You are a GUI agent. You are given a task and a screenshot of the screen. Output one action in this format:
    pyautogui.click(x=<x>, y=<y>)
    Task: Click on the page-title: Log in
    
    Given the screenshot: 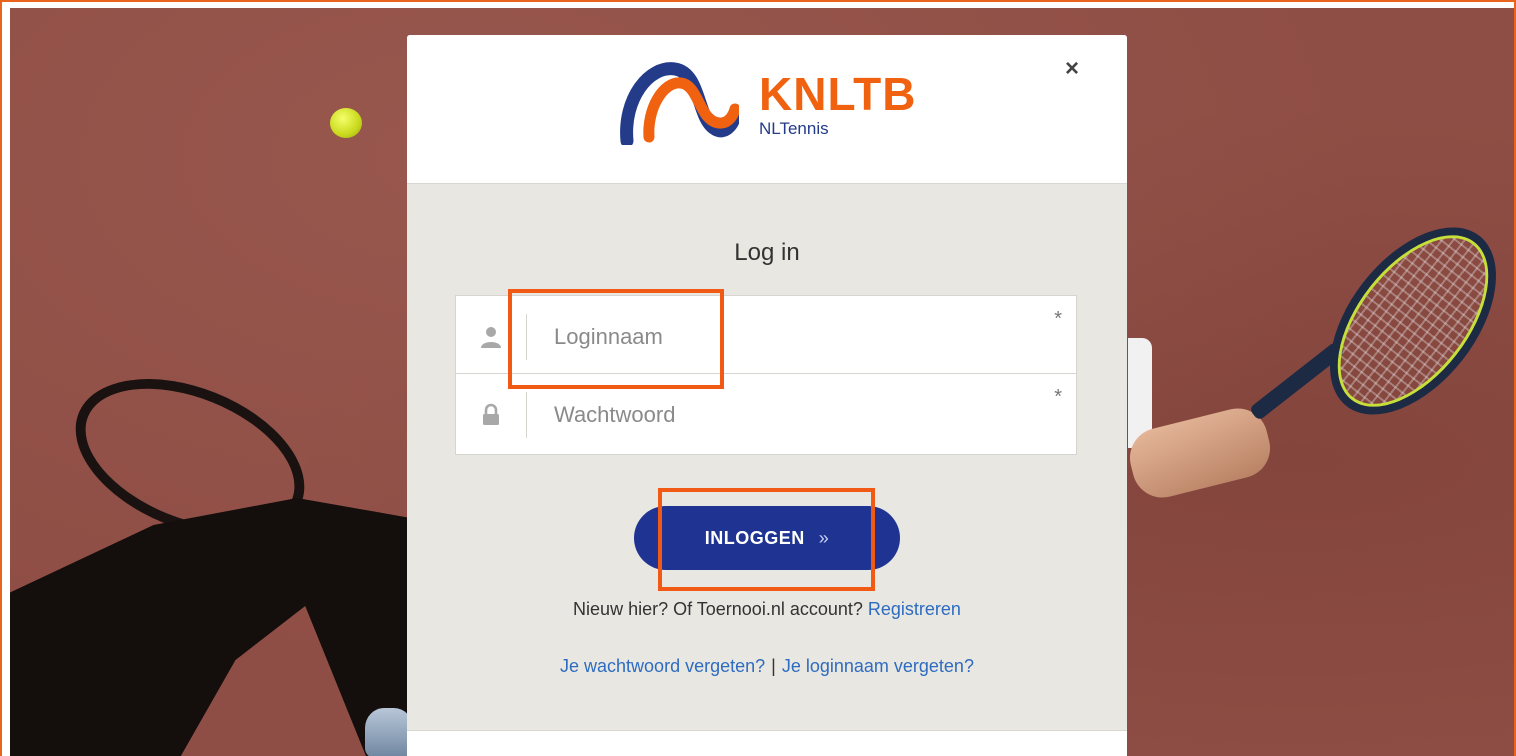 What is the action you would take?
    pyautogui.click(x=767, y=252)
    